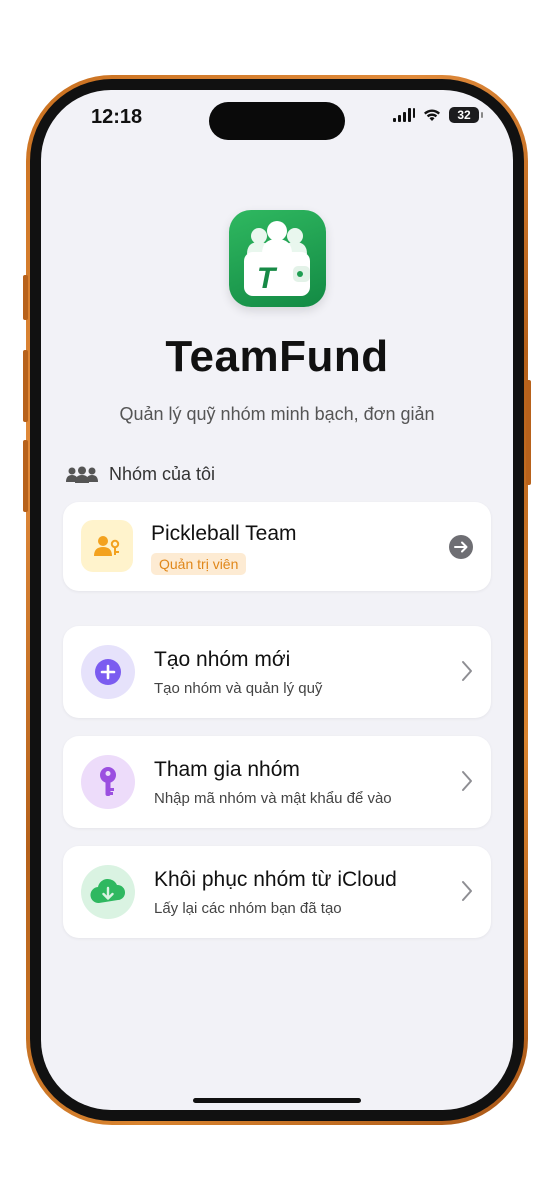  I want to click on wifi-icon, so click(432, 115).